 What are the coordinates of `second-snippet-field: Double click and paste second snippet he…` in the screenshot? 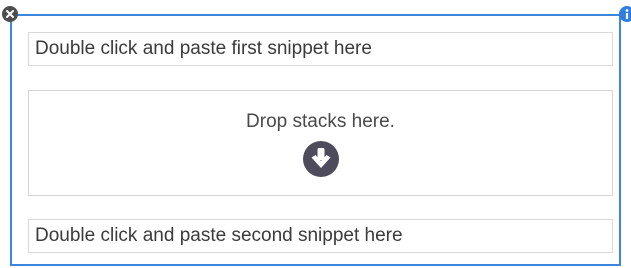 It's located at (320, 236).